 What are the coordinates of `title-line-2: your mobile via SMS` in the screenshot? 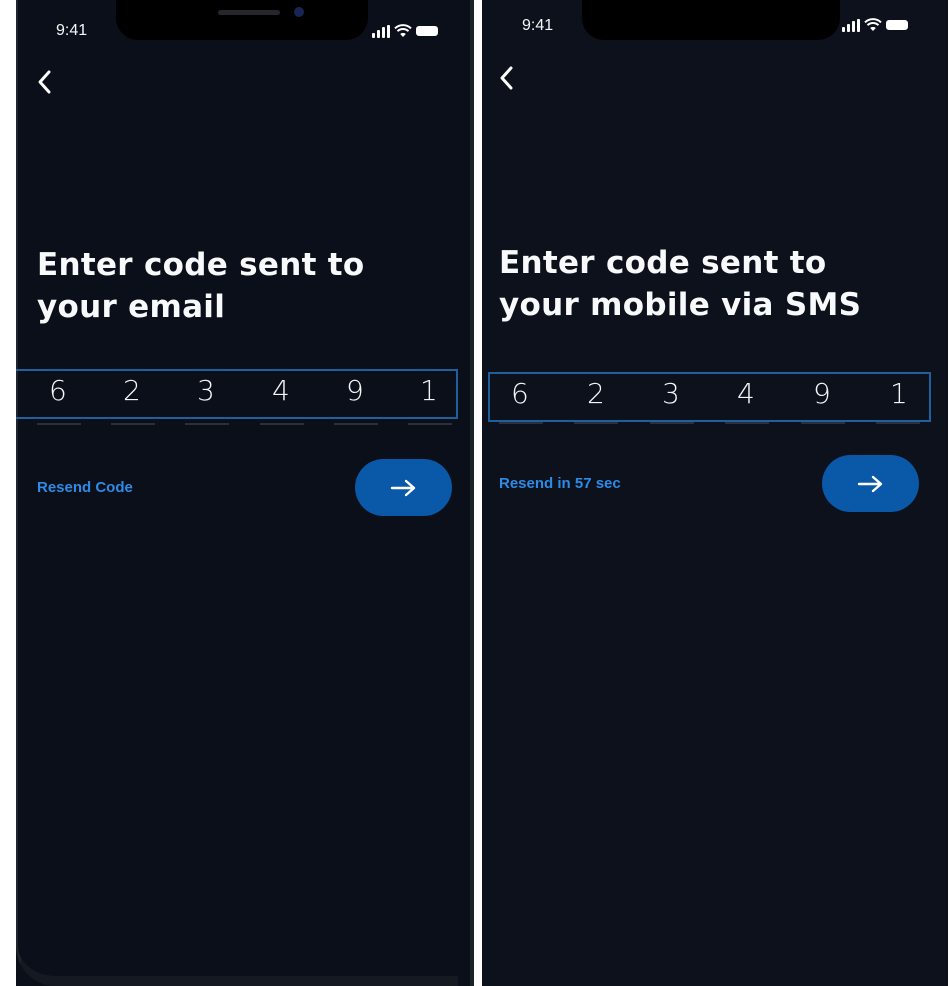 It's located at (680, 305).